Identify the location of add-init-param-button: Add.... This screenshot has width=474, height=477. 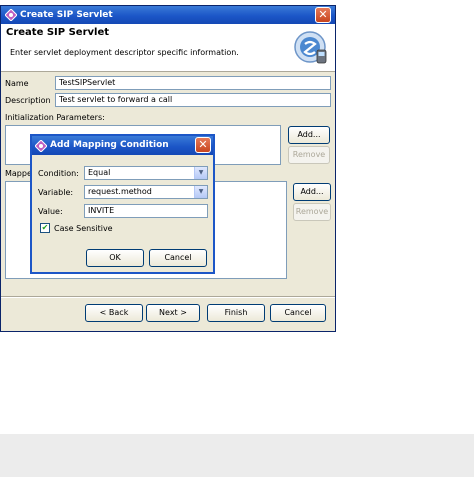
(309, 135).